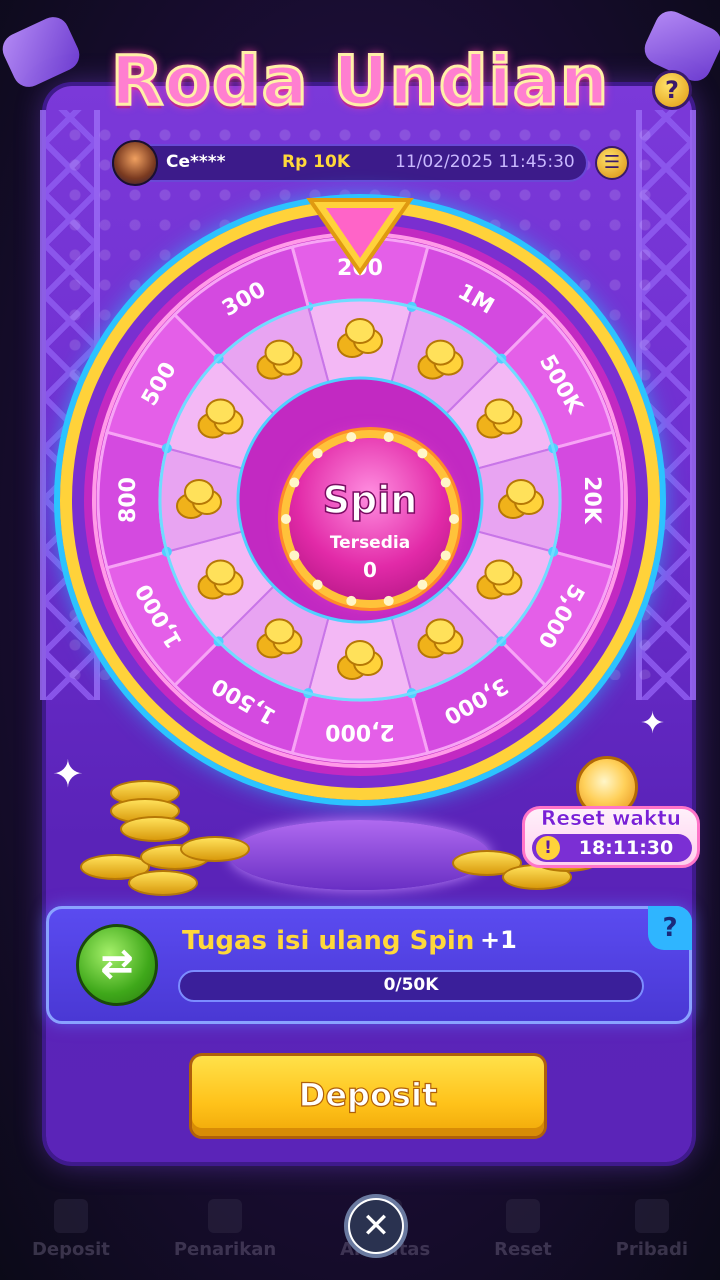 The height and width of the screenshot is (1280, 720). I want to click on nav-label: Pribadi, so click(651, 1249).